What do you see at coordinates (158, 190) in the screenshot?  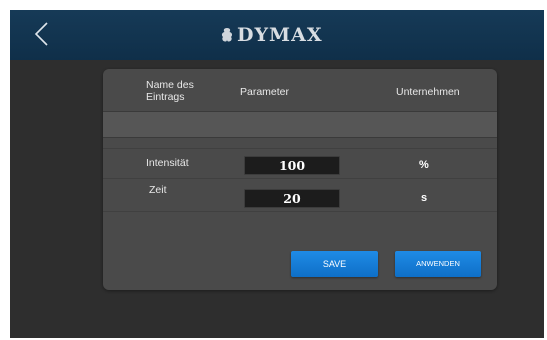 I see `row-label-time: Zeit` at bounding box center [158, 190].